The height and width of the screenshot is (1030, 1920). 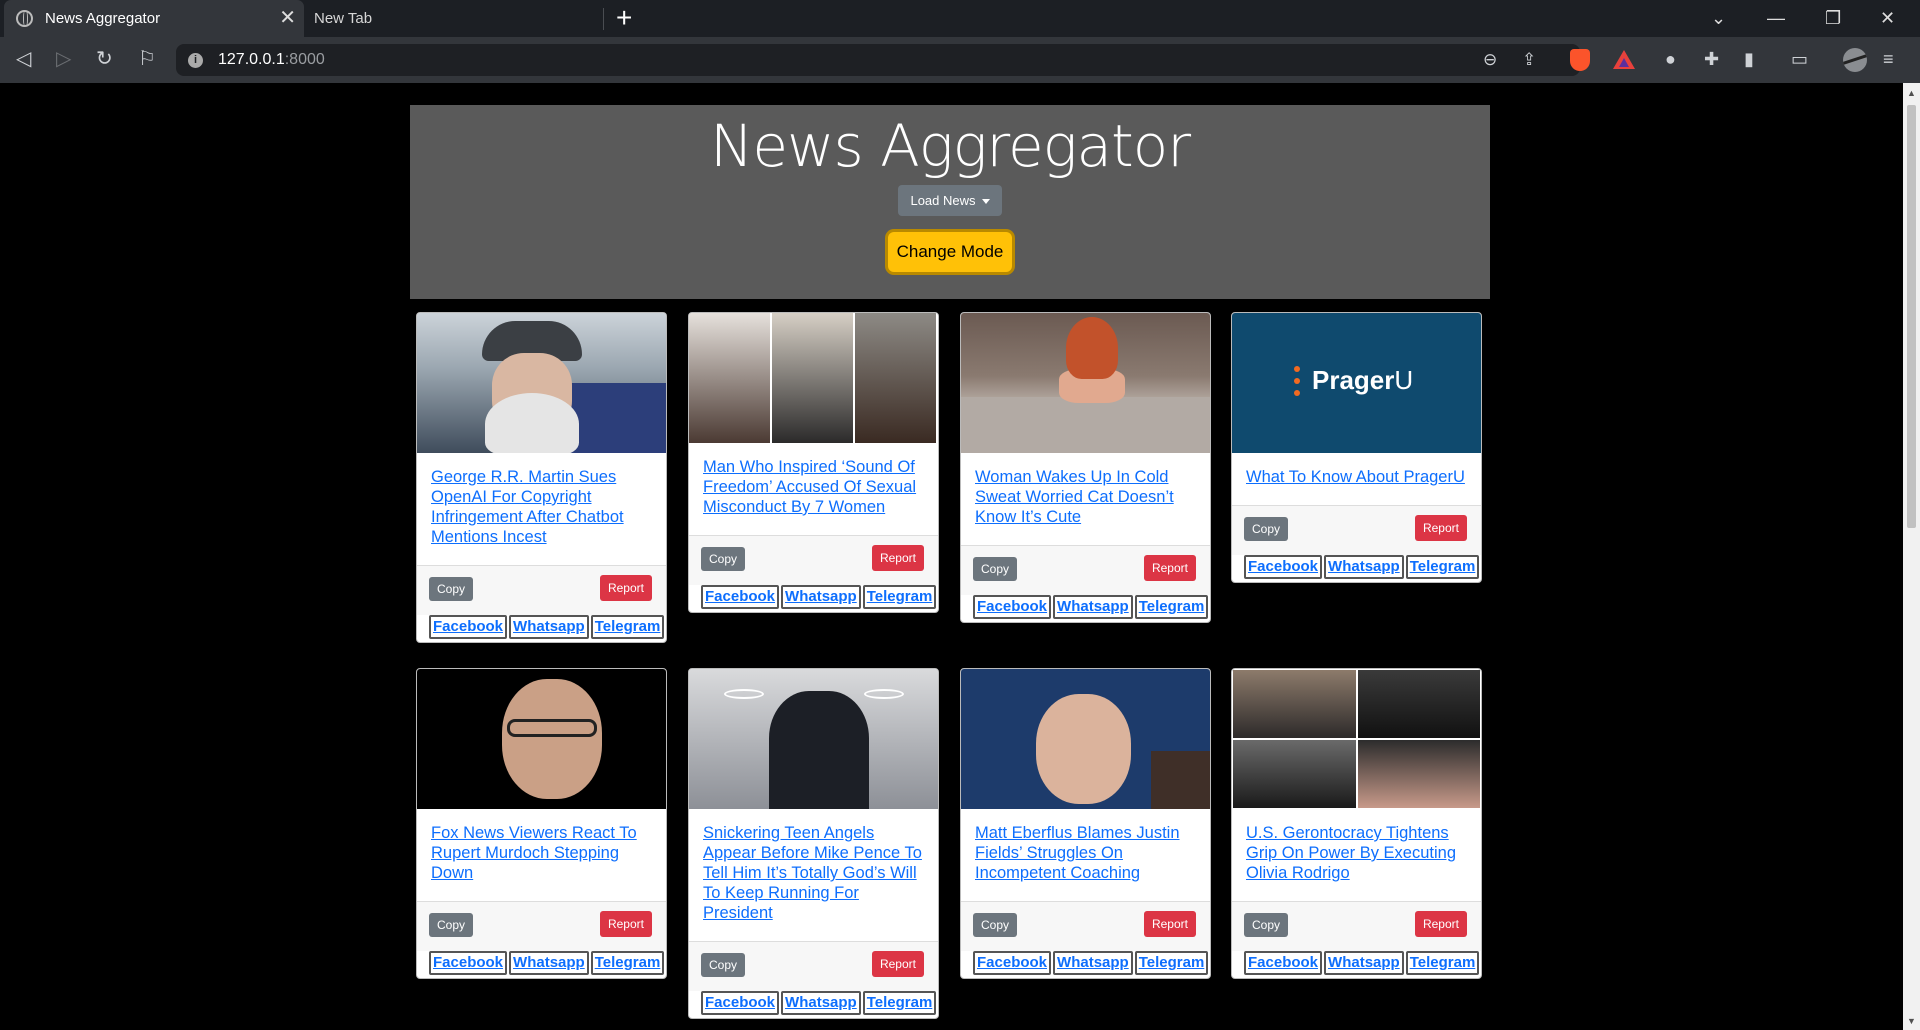 I want to click on address-bar: i 127.0.0.1:8000 ⊖ ⇪, so click(x=878, y=60).